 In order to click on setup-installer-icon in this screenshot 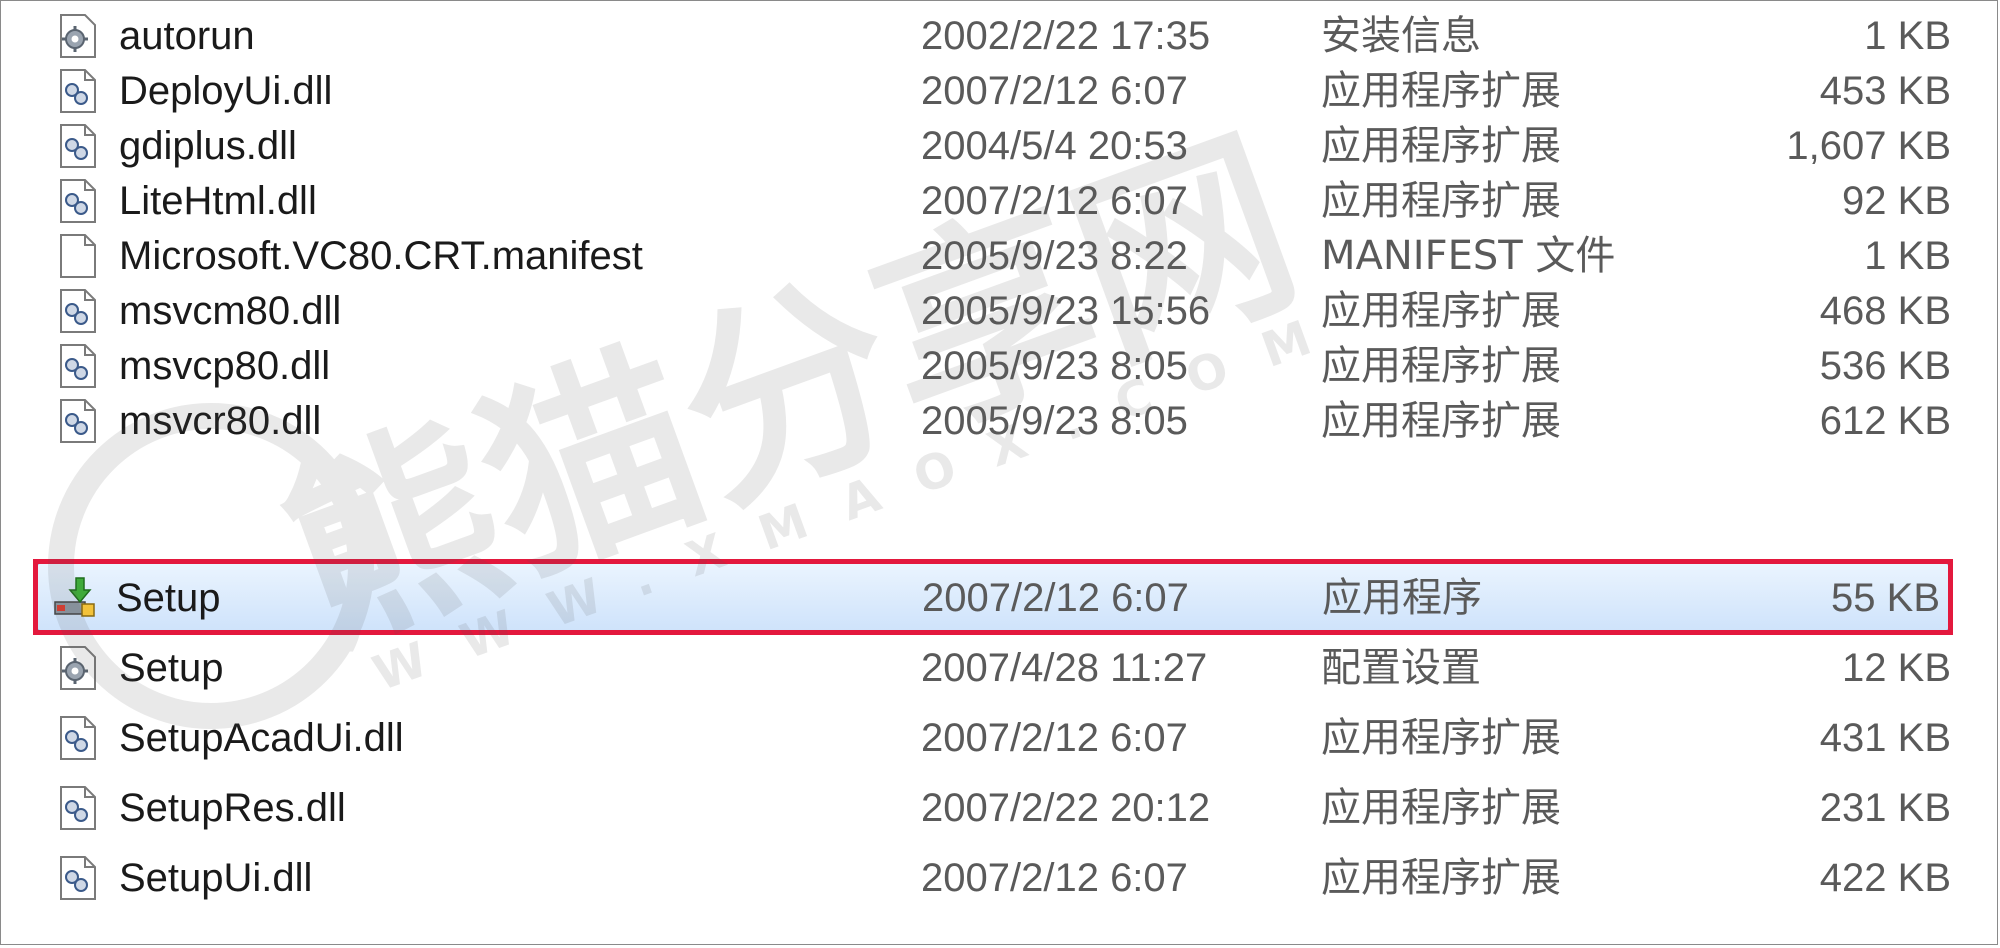, I will do `click(75, 597)`.